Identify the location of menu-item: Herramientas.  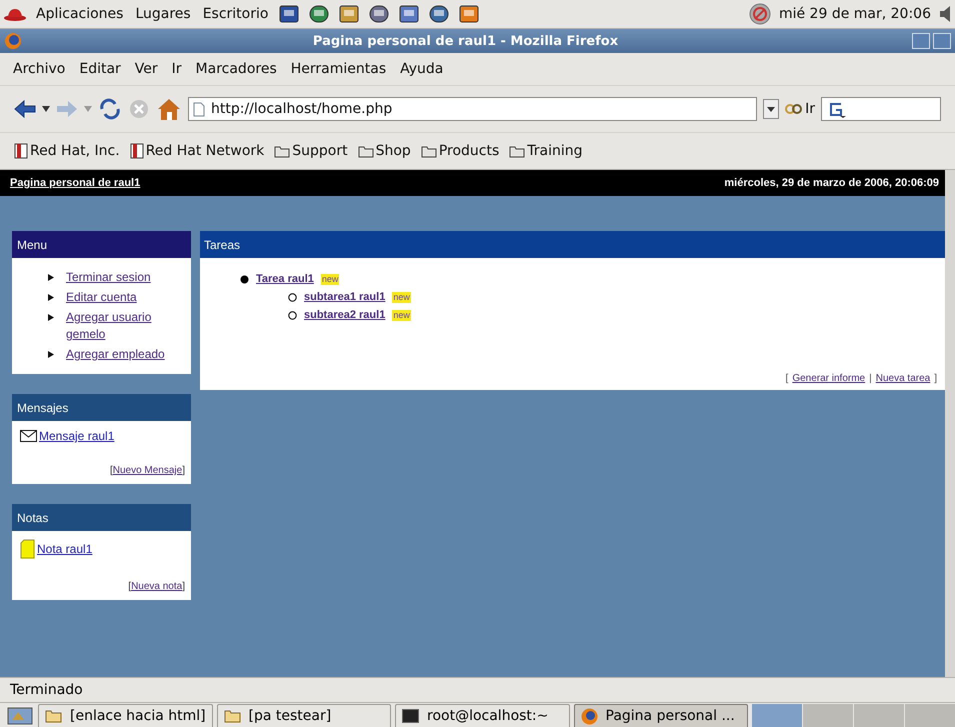
(339, 69).